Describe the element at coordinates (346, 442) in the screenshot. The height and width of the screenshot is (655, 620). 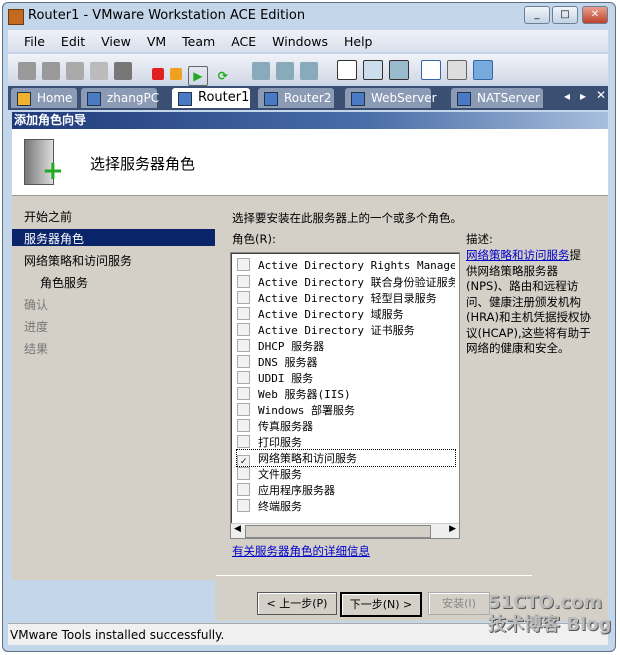
I see `role-item: 打印服务` at that location.